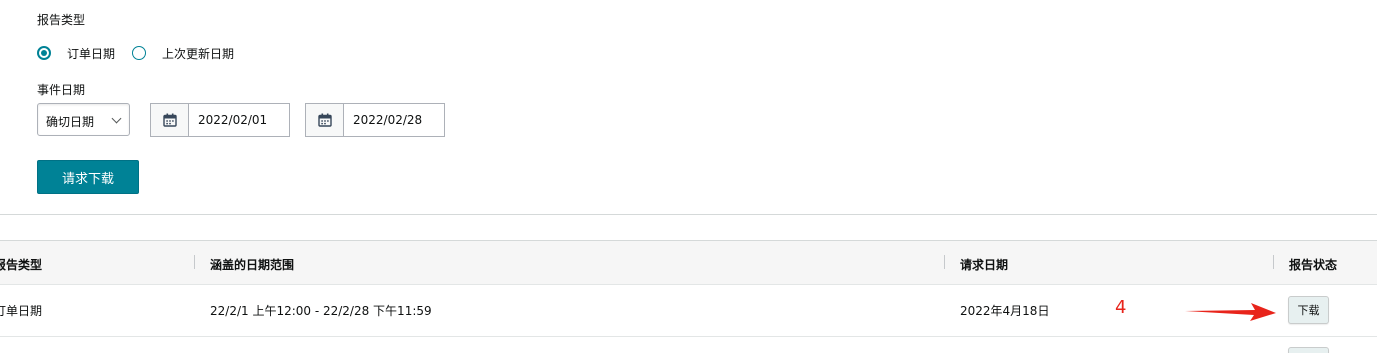 Image resolution: width=1377 pixels, height=353 pixels. I want to click on request-download-button: 请求下载, so click(88, 177).